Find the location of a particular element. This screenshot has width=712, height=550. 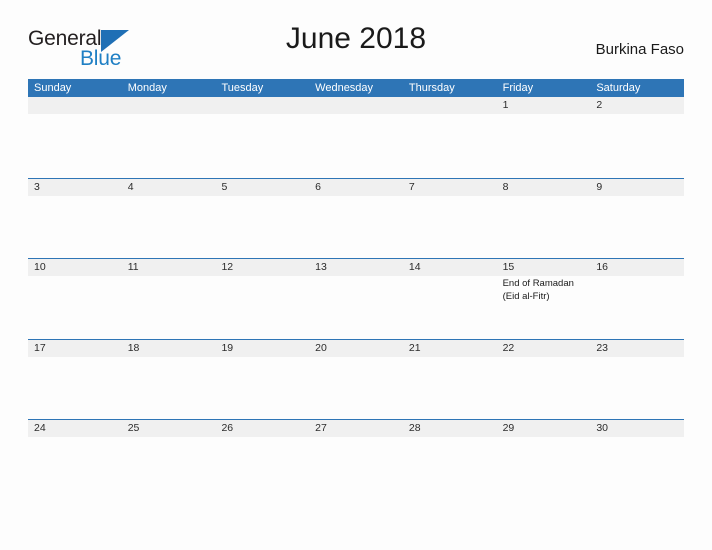

day-number: 19 is located at coordinates (227, 347).